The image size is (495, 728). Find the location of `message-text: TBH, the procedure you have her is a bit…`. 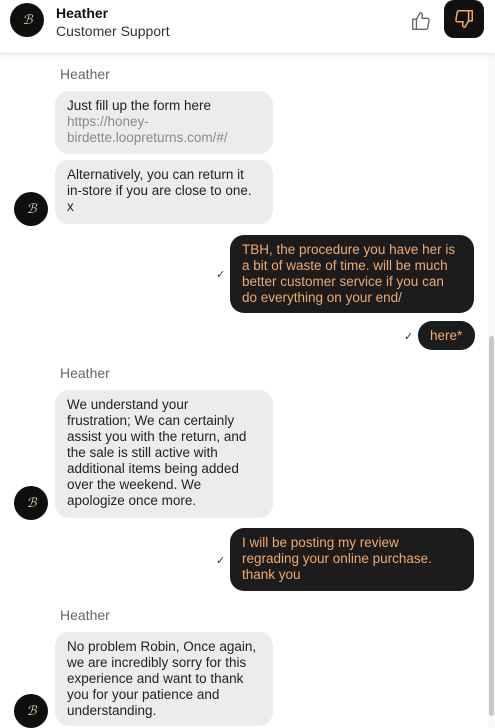

message-text: TBH, the procedure you have her is a bit… is located at coordinates (349, 273).